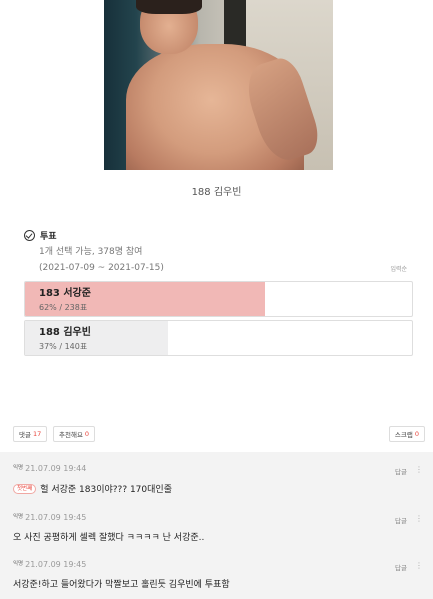 The width and height of the screenshot is (433, 599). I want to click on comment-body: 서강준!하고 들어왔다가 막짤보고 홀린듯 김우빈에 투표함, so click(121, 583).